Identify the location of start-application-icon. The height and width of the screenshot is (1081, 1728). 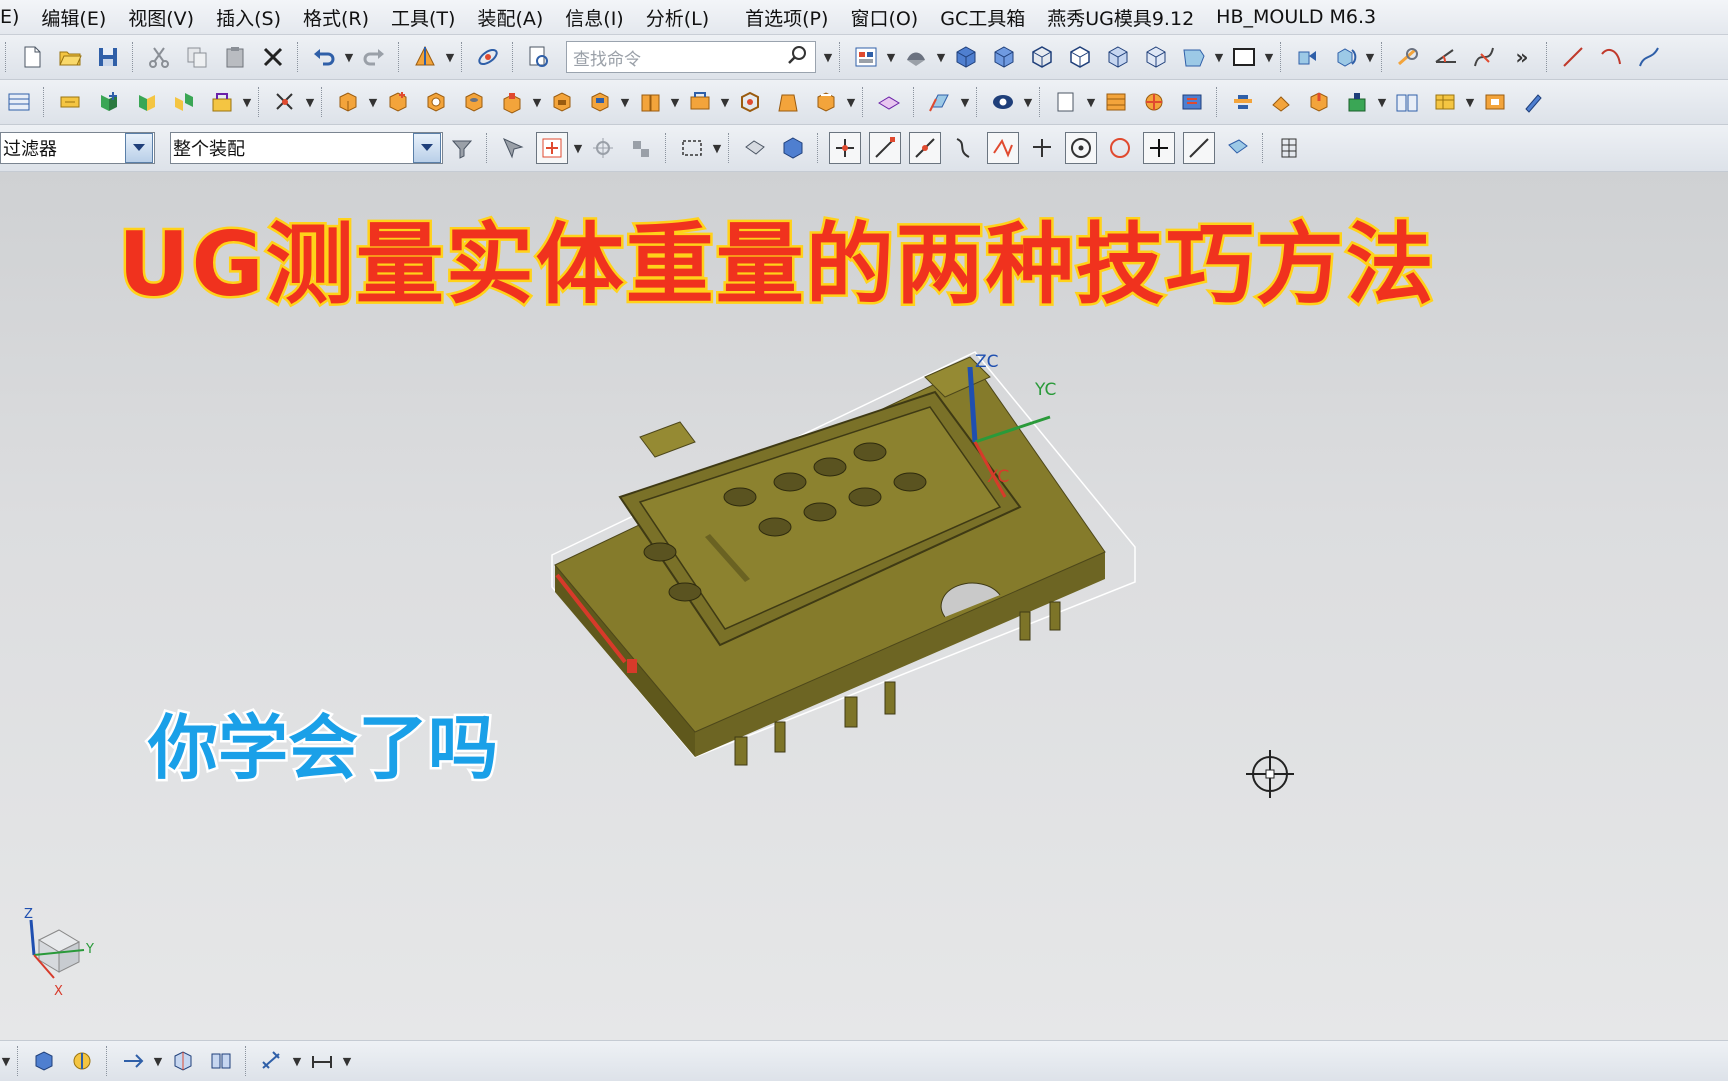
(425, 57).